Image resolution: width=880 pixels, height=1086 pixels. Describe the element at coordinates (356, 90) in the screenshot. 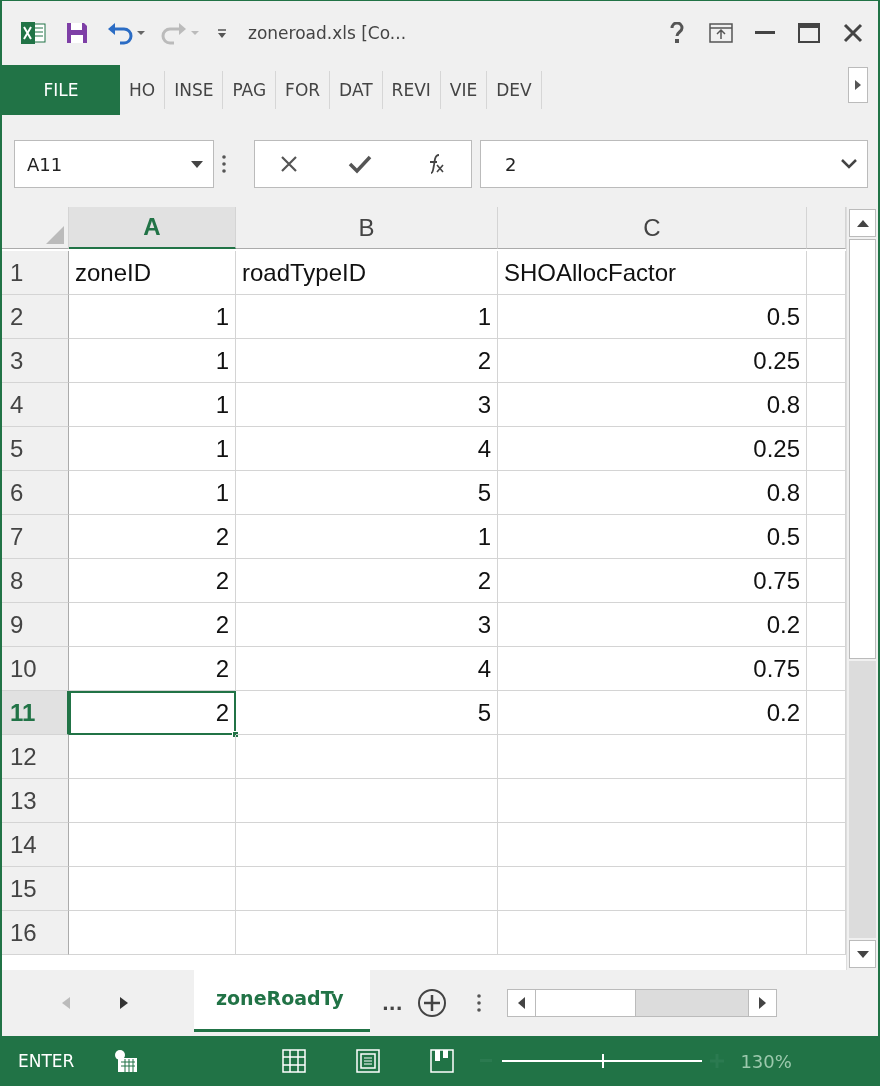

I see `ribbon-tab: DAT` at that location.